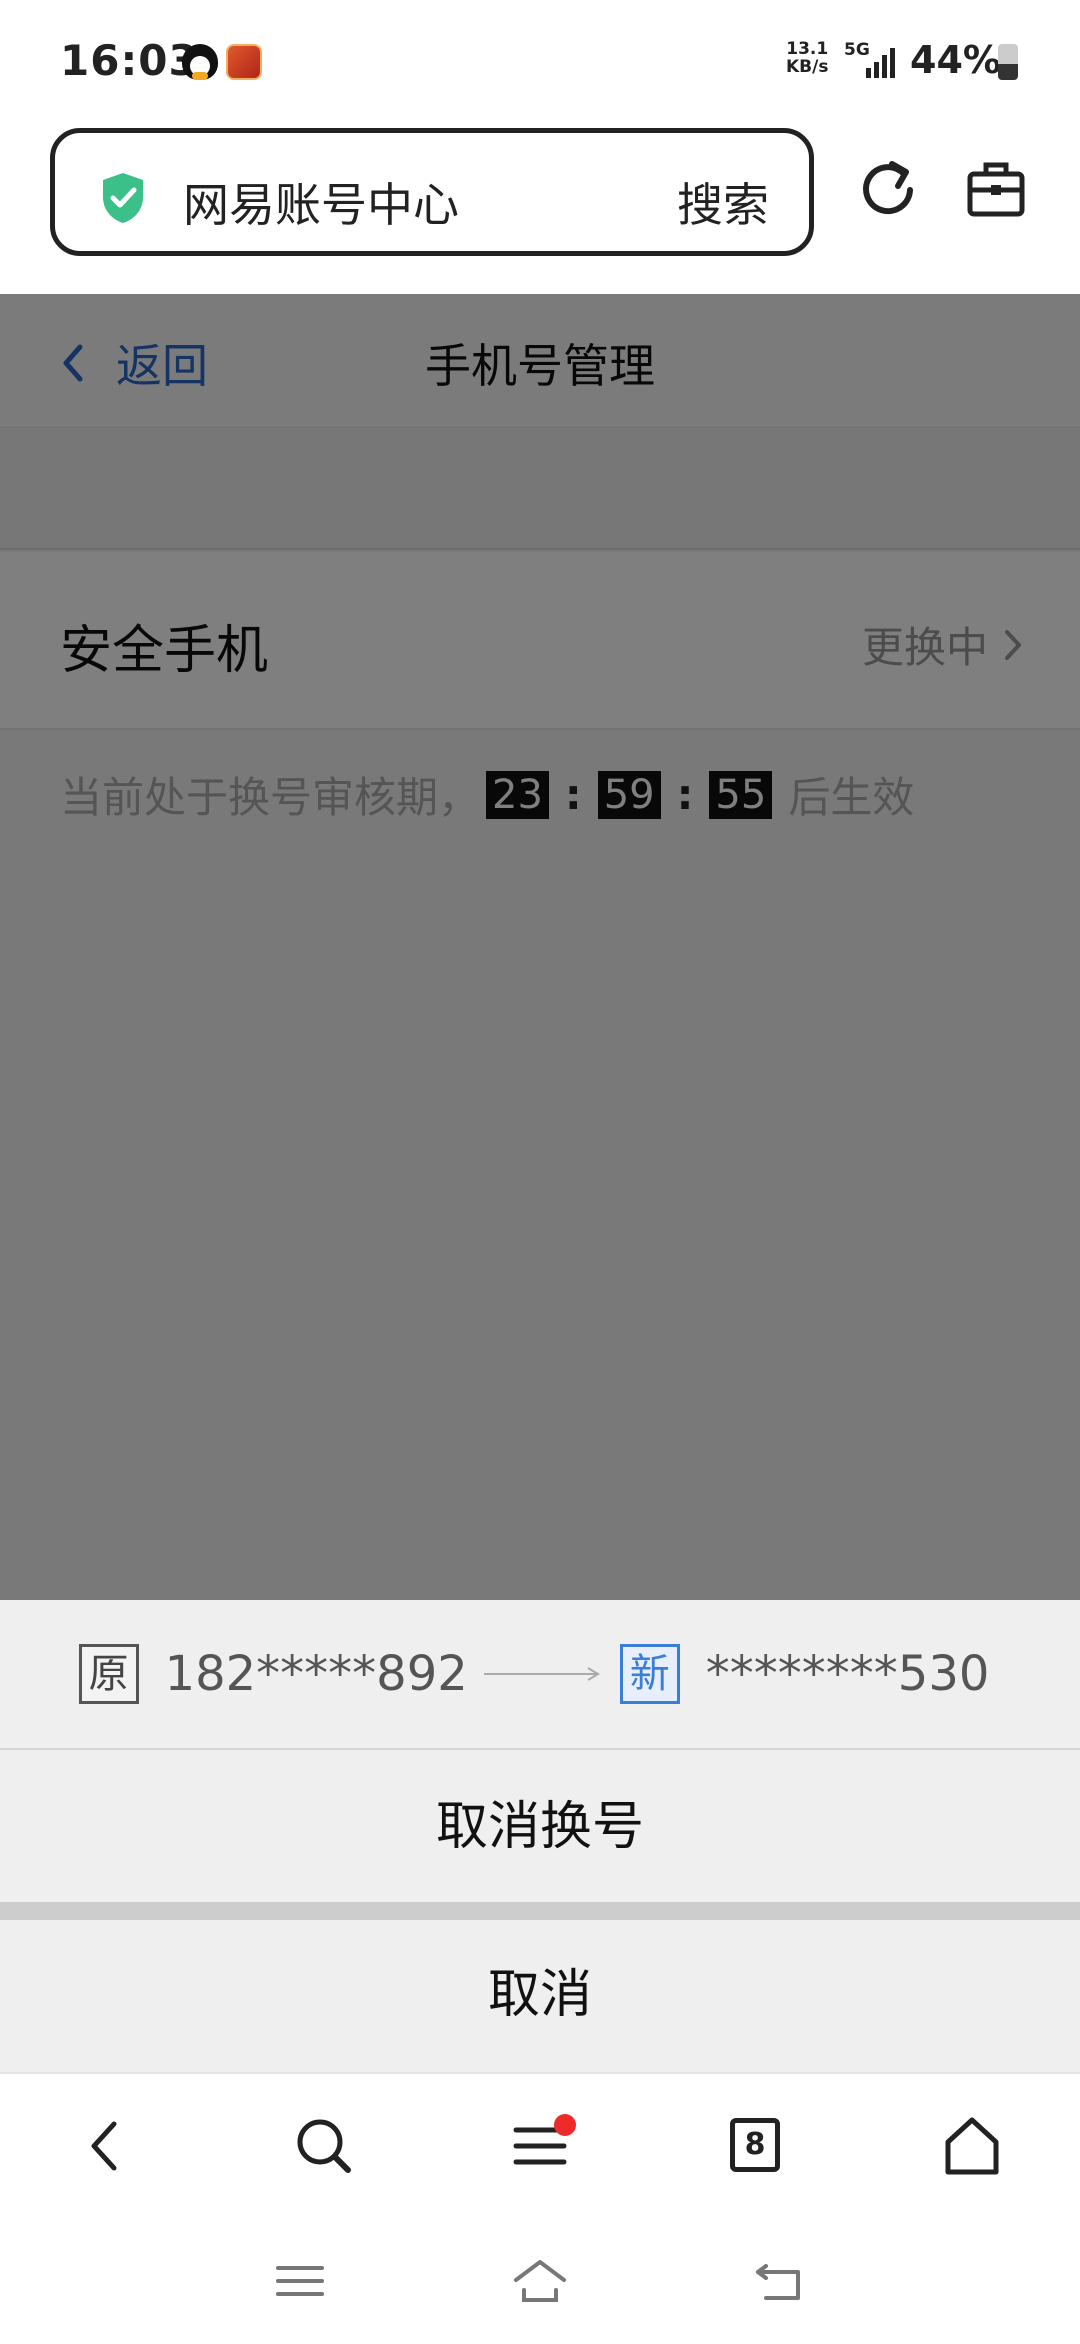 This screenshot has width=1080, height=2344. Describe the element at coordinates (108, 1674) in the screenshot. I see `old-number-tag: 原` at that location.